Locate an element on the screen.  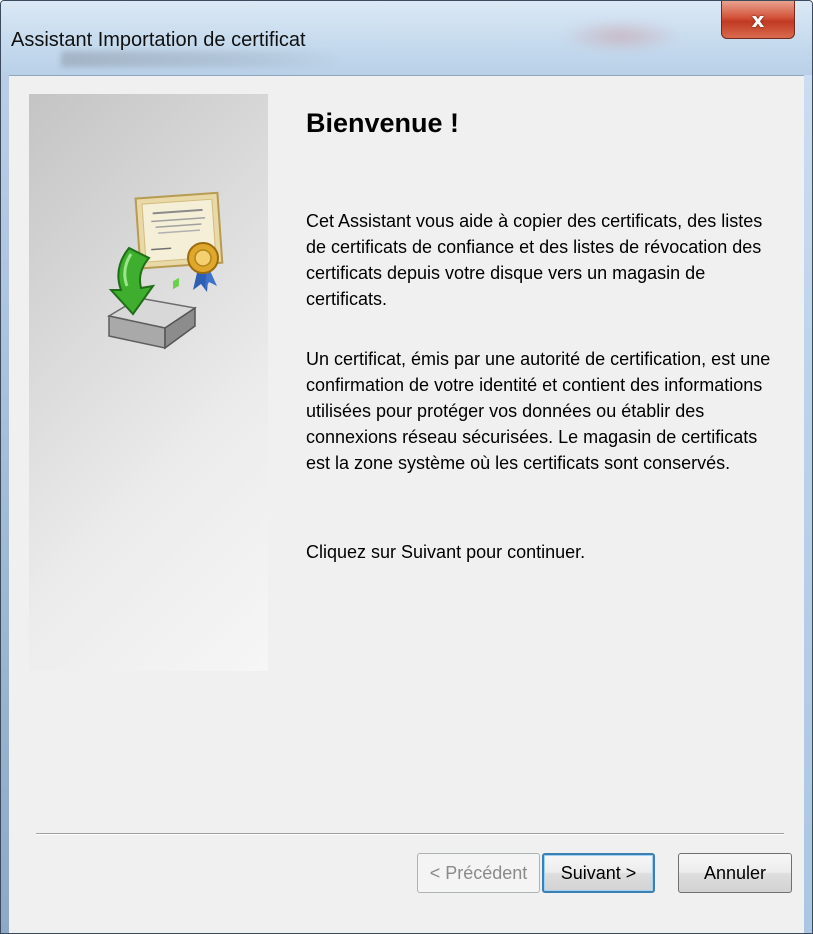
separator is located at coordinates (410, 834).